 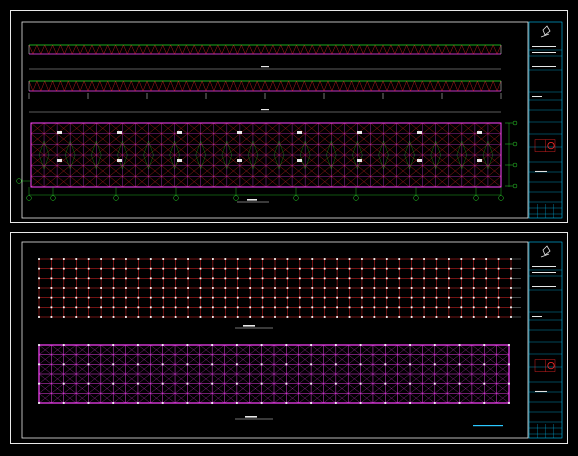 What do you see at coordinates (119, 160) in the screenshot?
I see `support-label` at bounding box center [119, 160].